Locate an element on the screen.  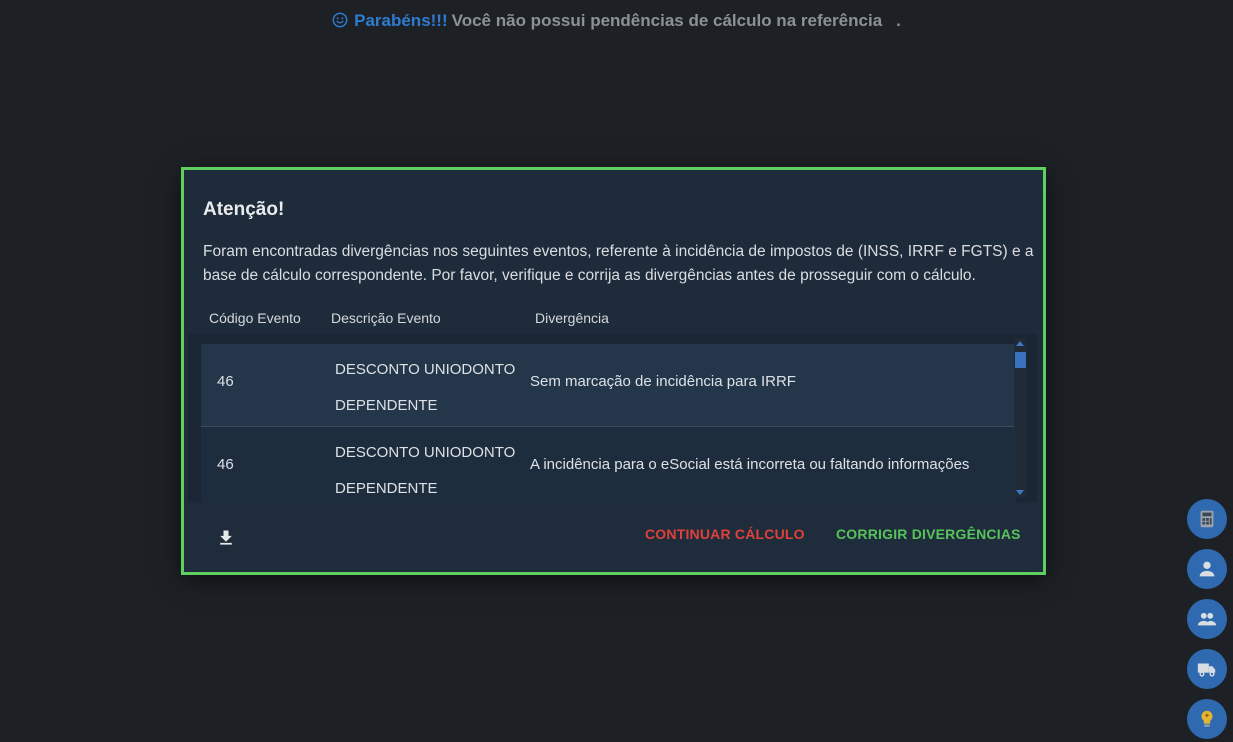
side-button-calculator is located at coordinates (1207, 519).